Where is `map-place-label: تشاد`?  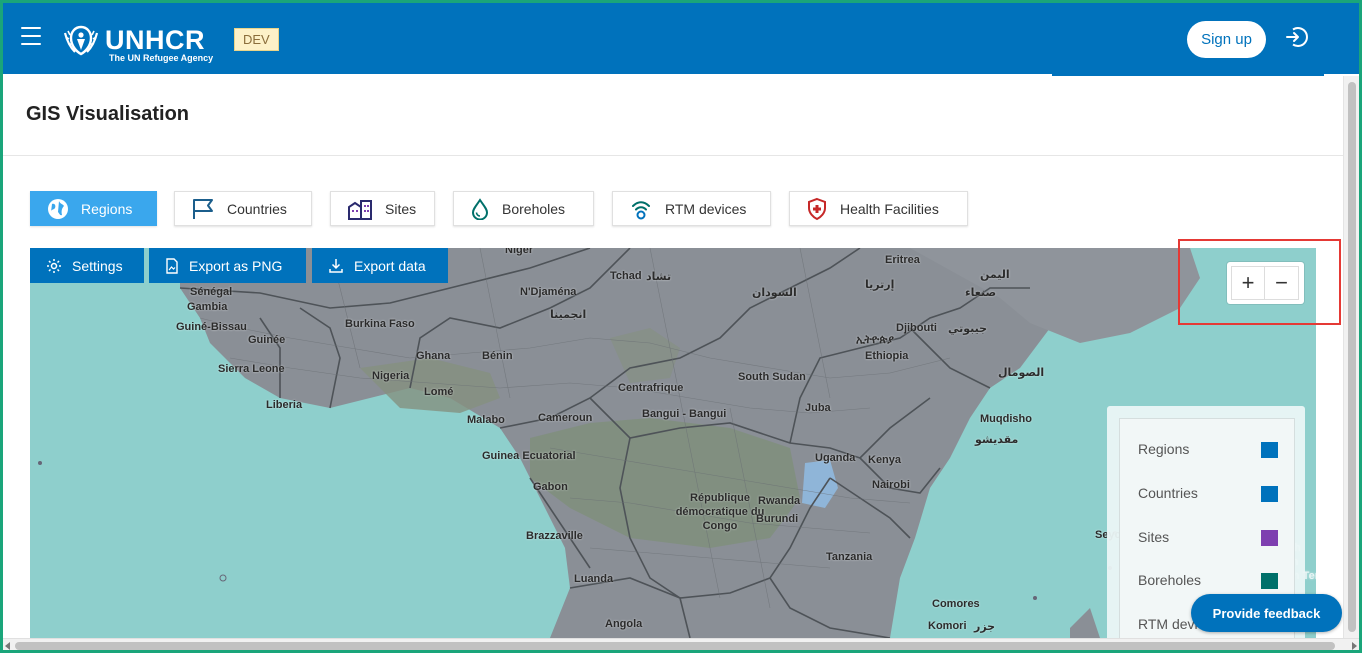
map-place-label: تشاد is located at coordinates (659, 277).